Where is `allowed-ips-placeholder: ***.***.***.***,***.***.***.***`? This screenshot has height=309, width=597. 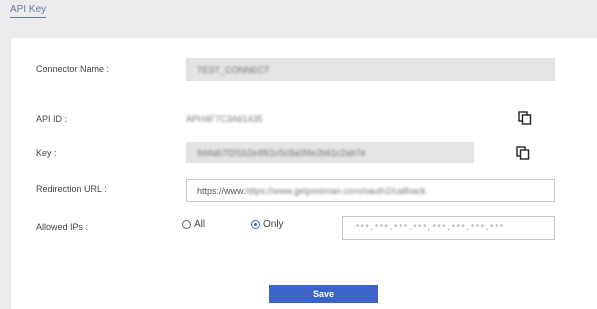
allowed-ips-placeholder: ***.***.***.***,***.***.***.*** is located at coordinates (429, 228).